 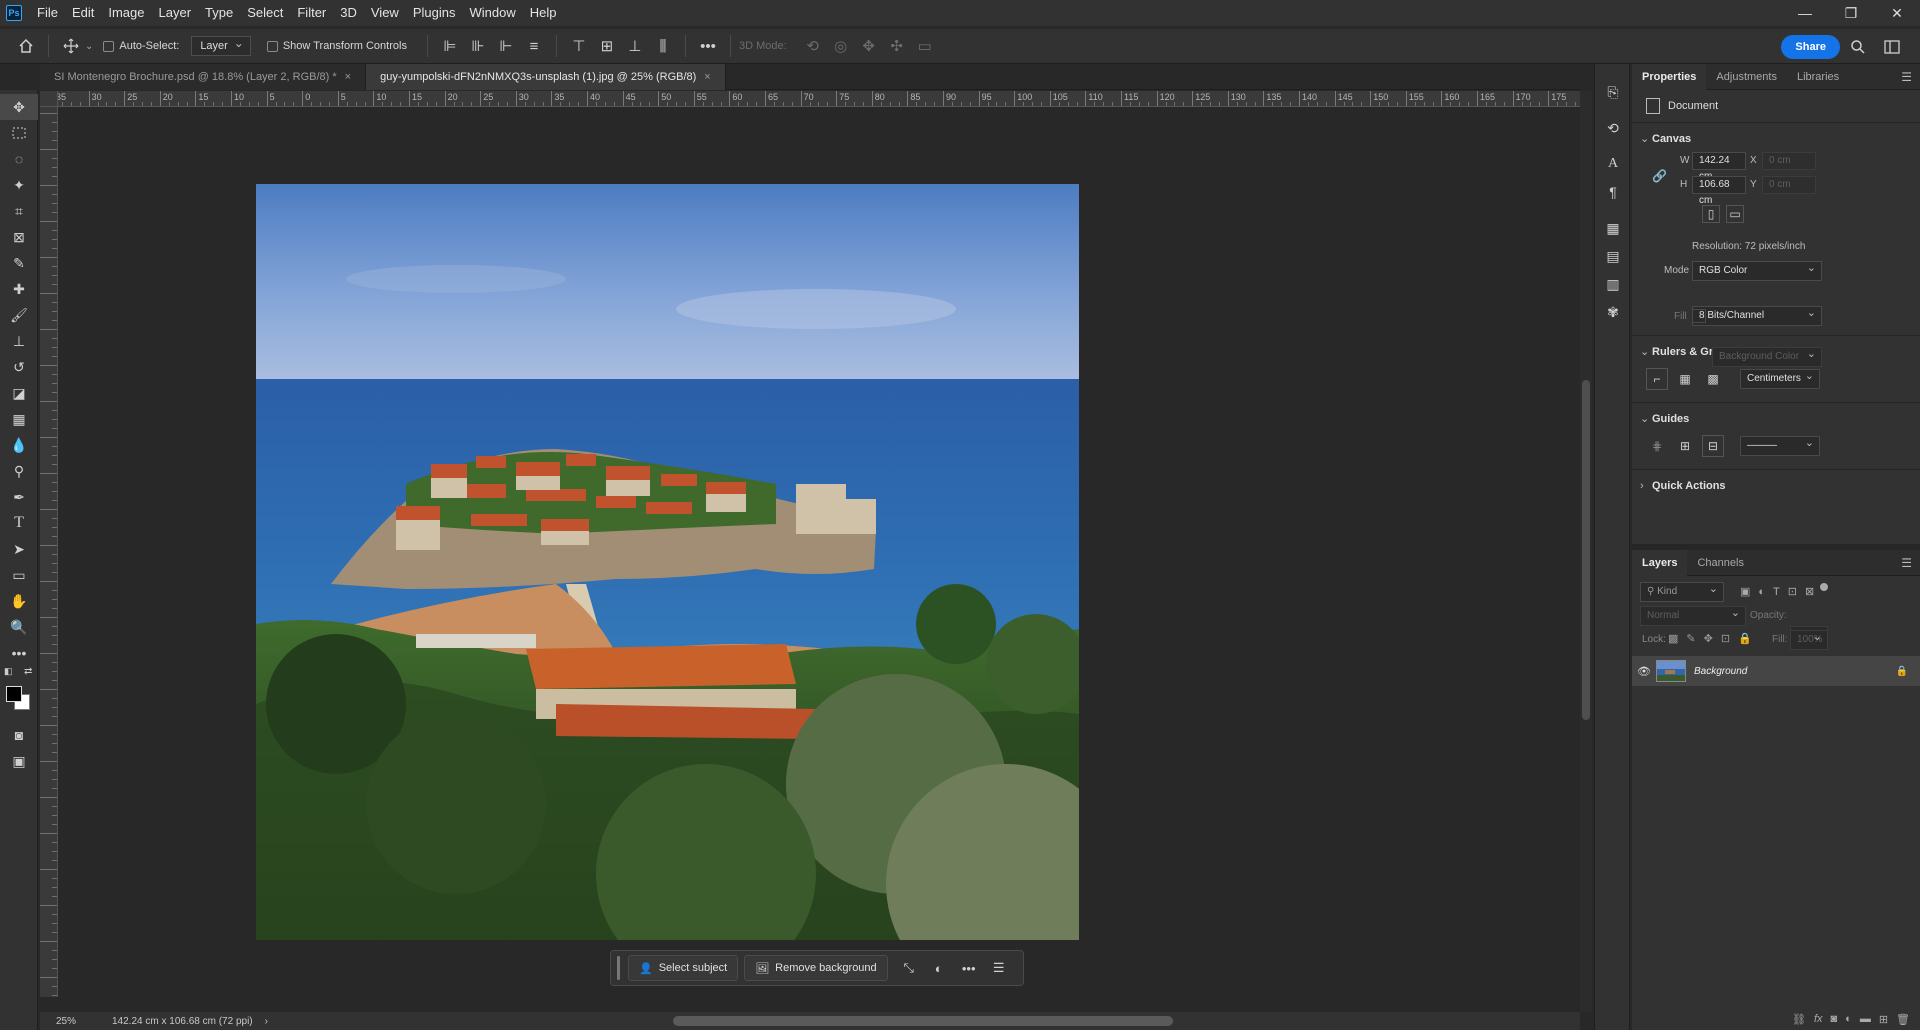 What do you see at coordinates (19, 497) in the screenshot?
I see `pen-tool-icon: ✒` at bounding box center [19, 497].